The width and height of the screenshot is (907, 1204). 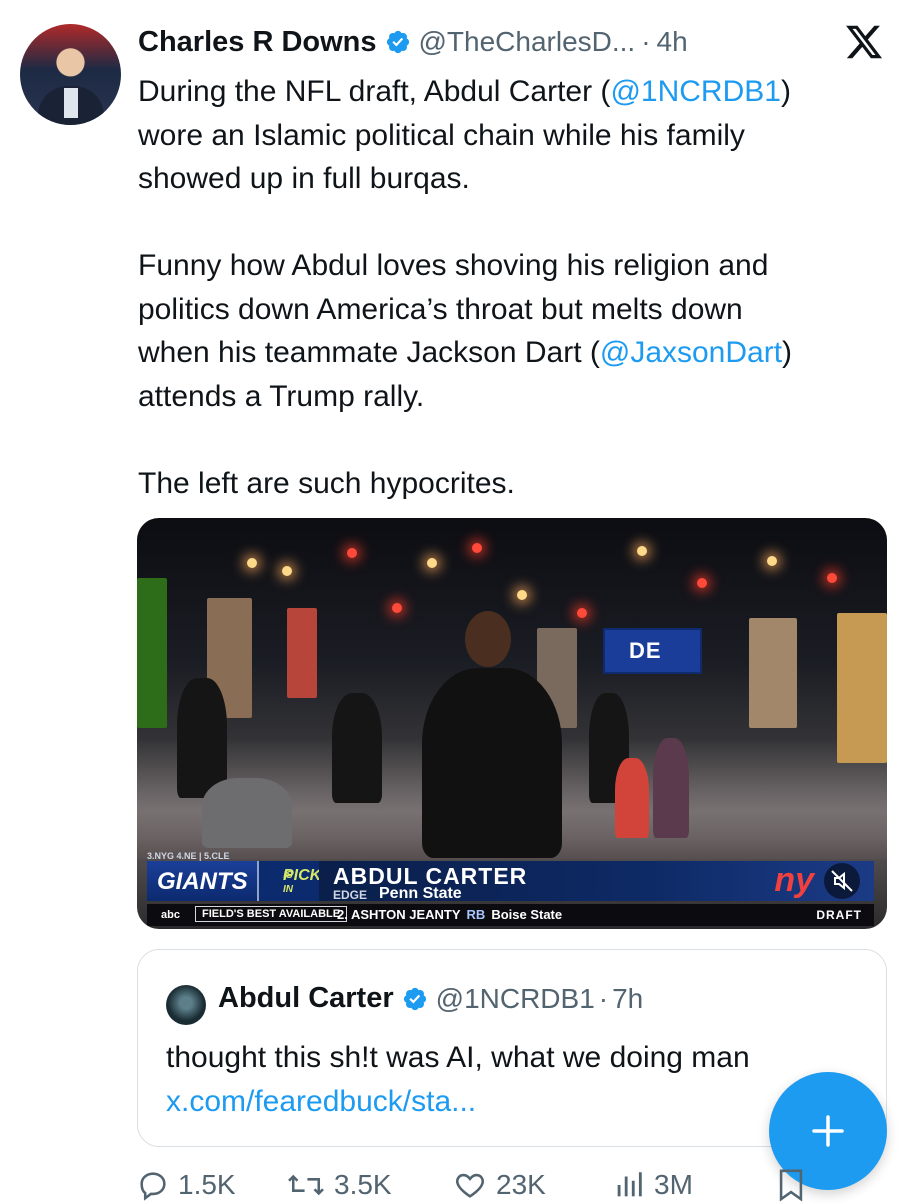 I want to click on network-logo: abc, so click(x=170, y=915).